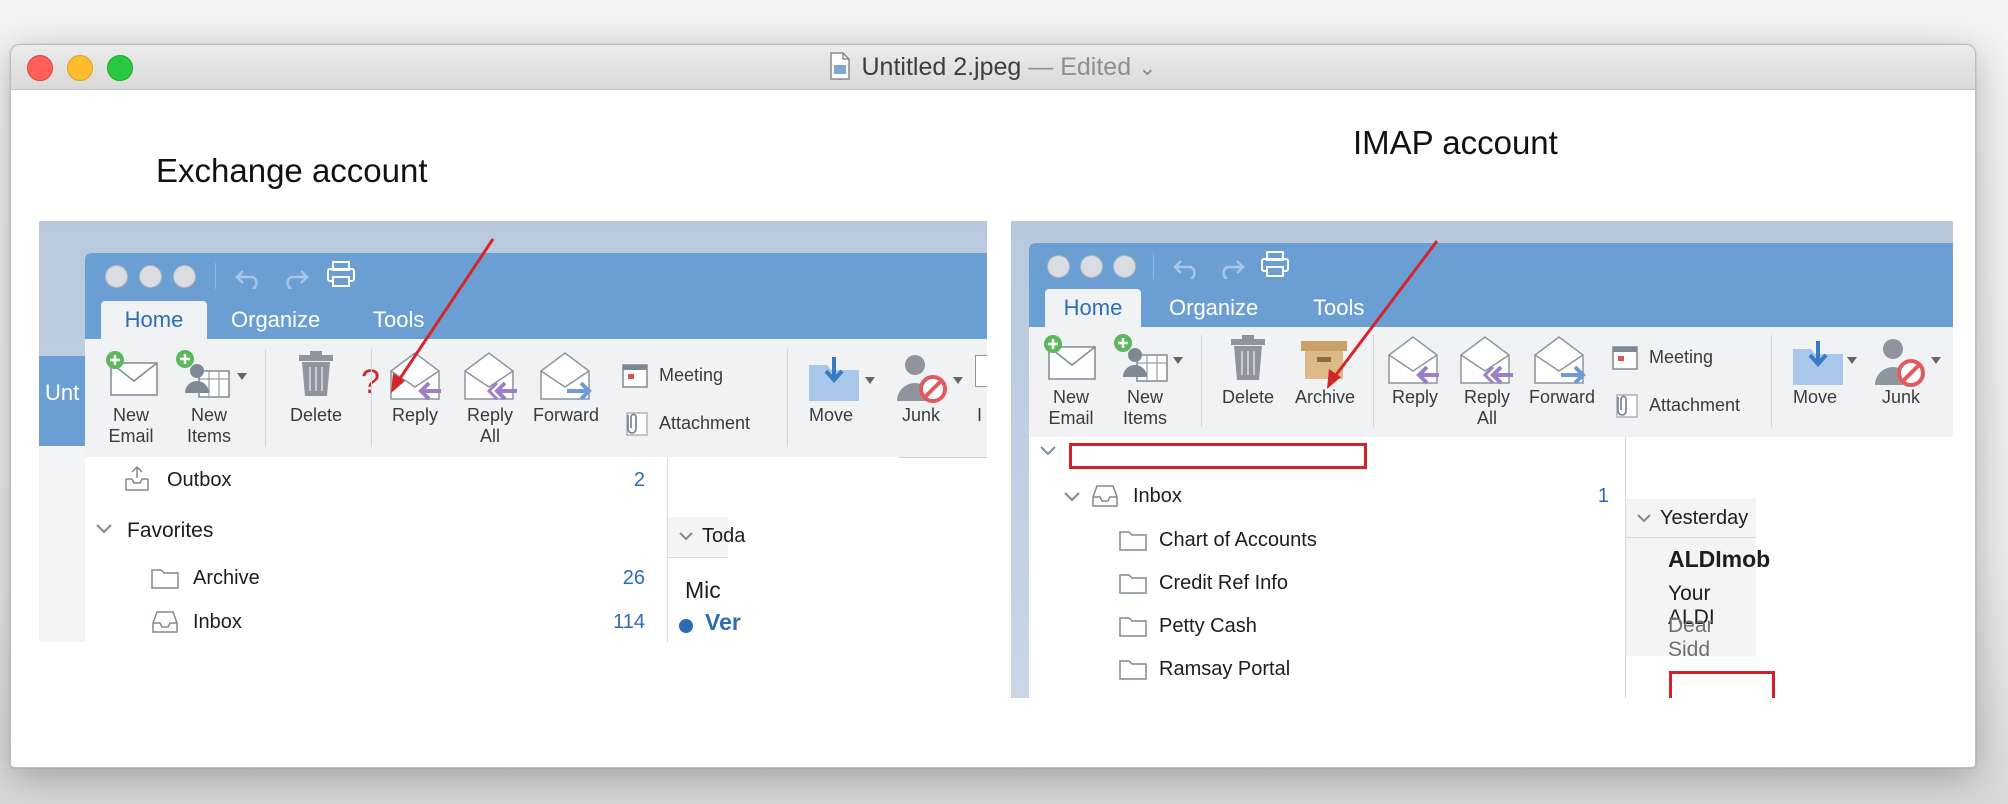 Image resolution: width=2008 pixels, height=804 pixels. I want to click on exchange-account-label: Exchange account, so click(292, 170).